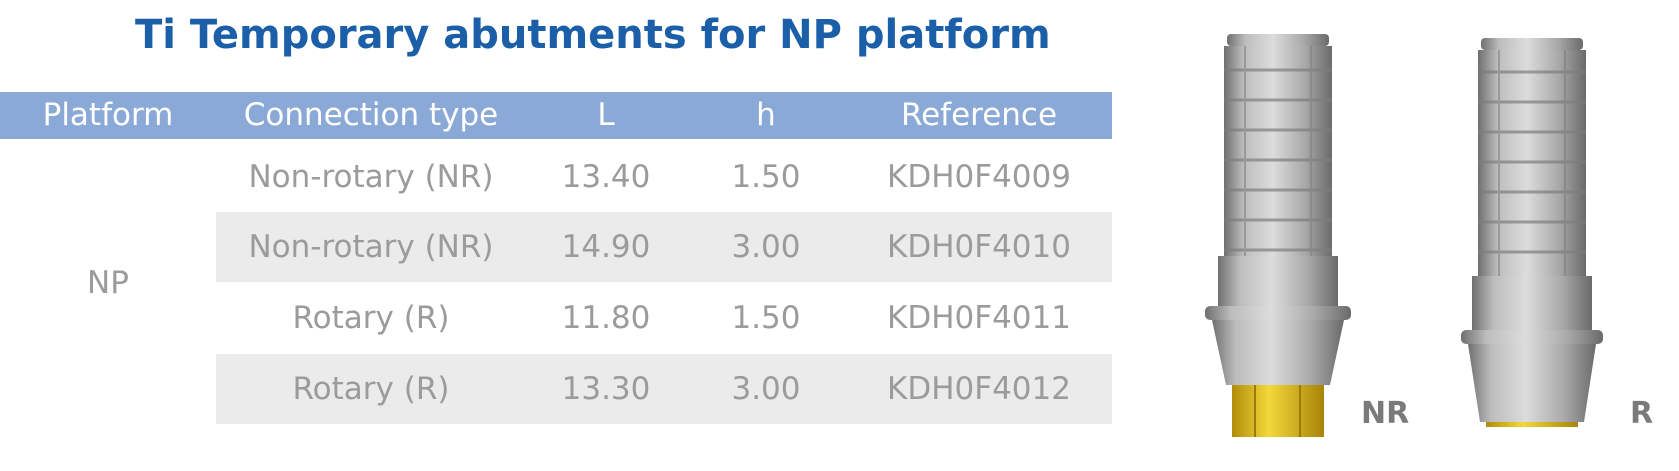 This screenshot has width=1679, height=471. I want to click on reference-cell: KDH0F4012, so click(979, 389).